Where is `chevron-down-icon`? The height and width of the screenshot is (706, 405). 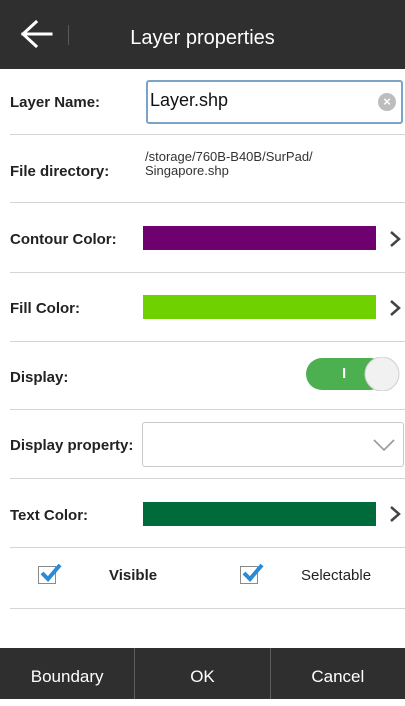 chevron-down-icon is located at coordinates (384, 445).